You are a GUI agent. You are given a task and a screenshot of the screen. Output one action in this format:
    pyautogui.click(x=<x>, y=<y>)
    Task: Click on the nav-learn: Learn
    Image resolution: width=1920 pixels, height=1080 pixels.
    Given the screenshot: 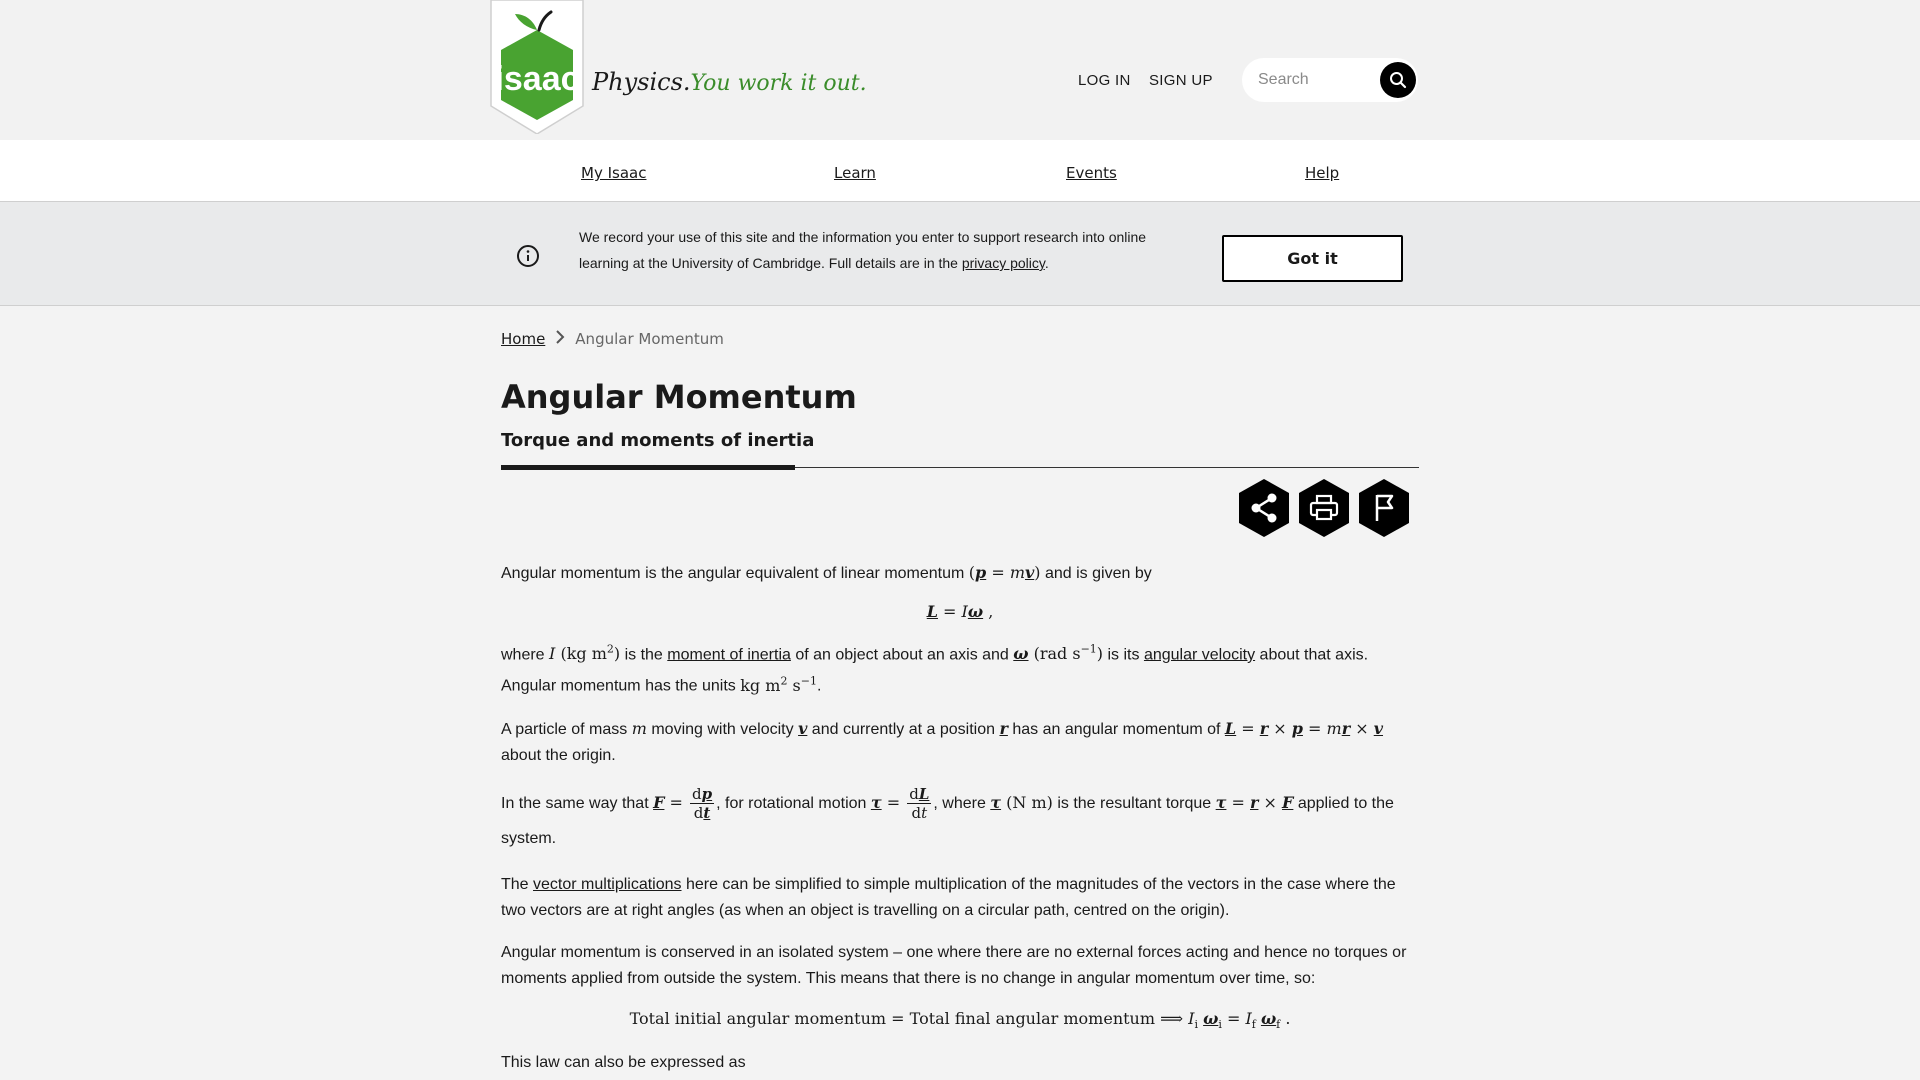 What is the action you would take?
    pyautogui.click(x=855, y=173)
    